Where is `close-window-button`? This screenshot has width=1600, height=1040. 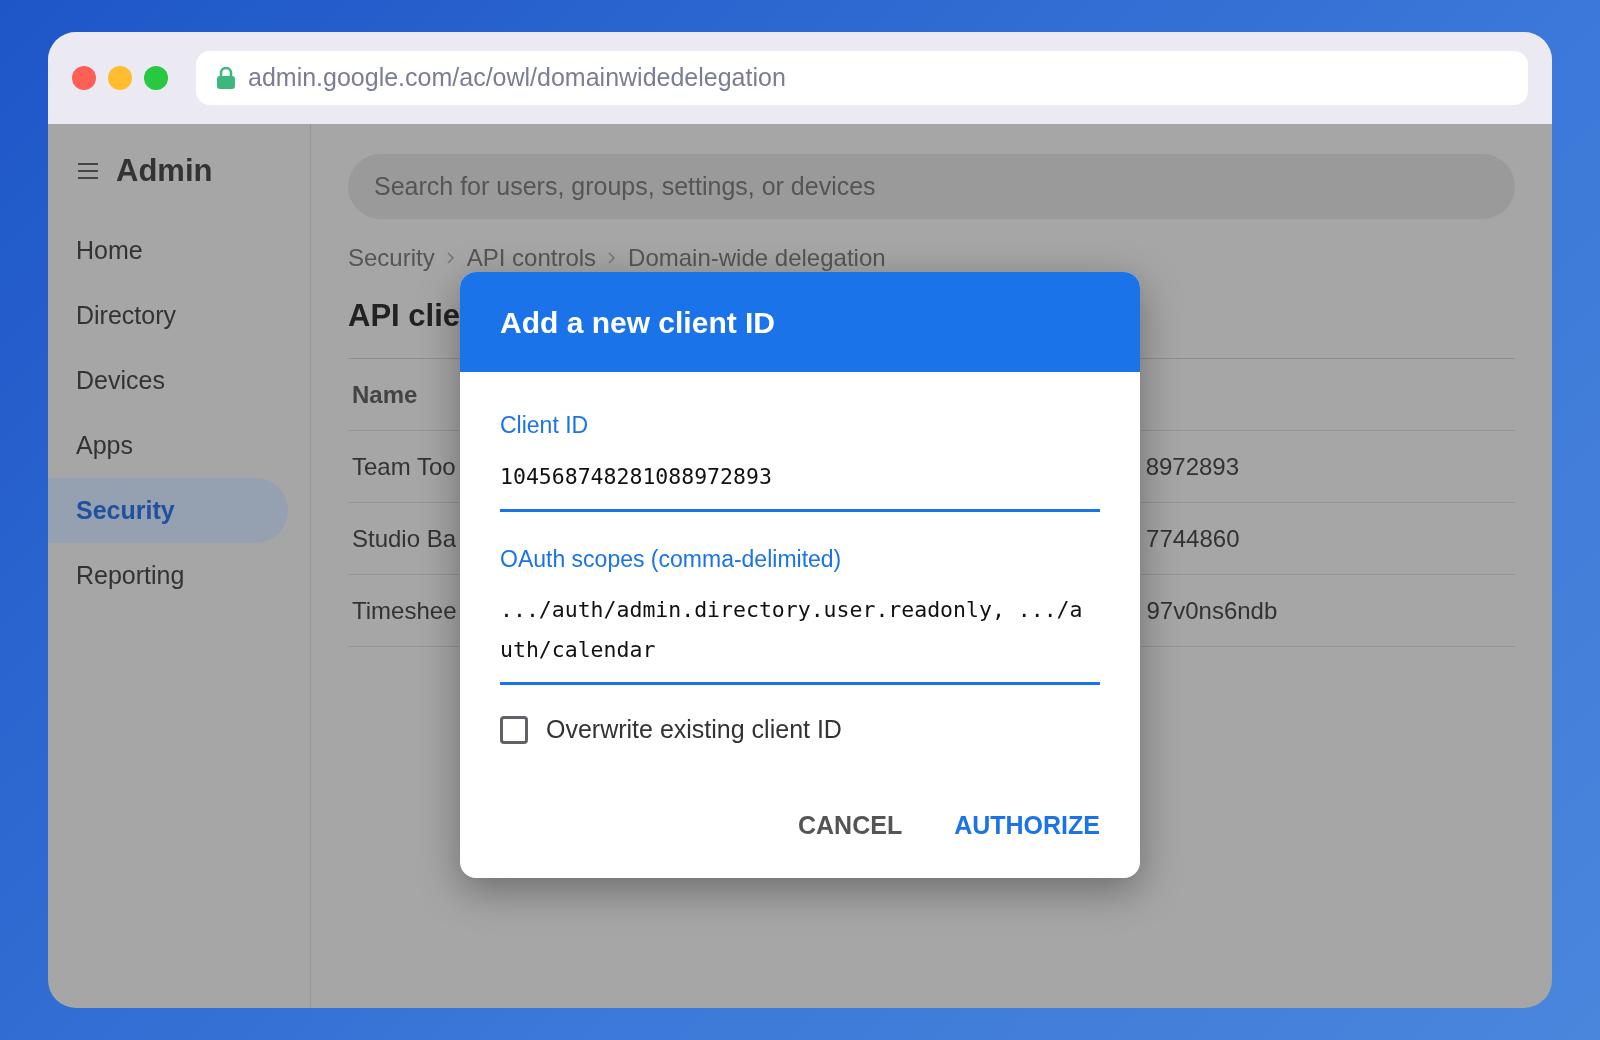
close-window-button is located at coordinates (84, 78).